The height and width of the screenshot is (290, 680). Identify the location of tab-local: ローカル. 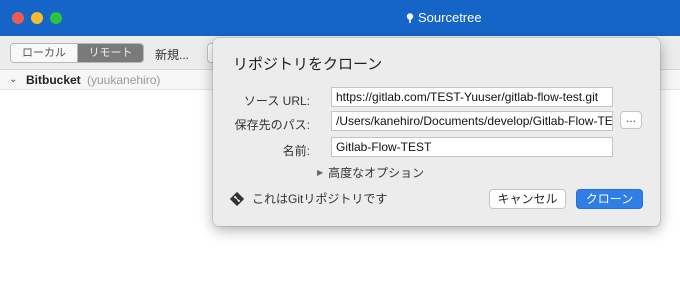
(44, 53).